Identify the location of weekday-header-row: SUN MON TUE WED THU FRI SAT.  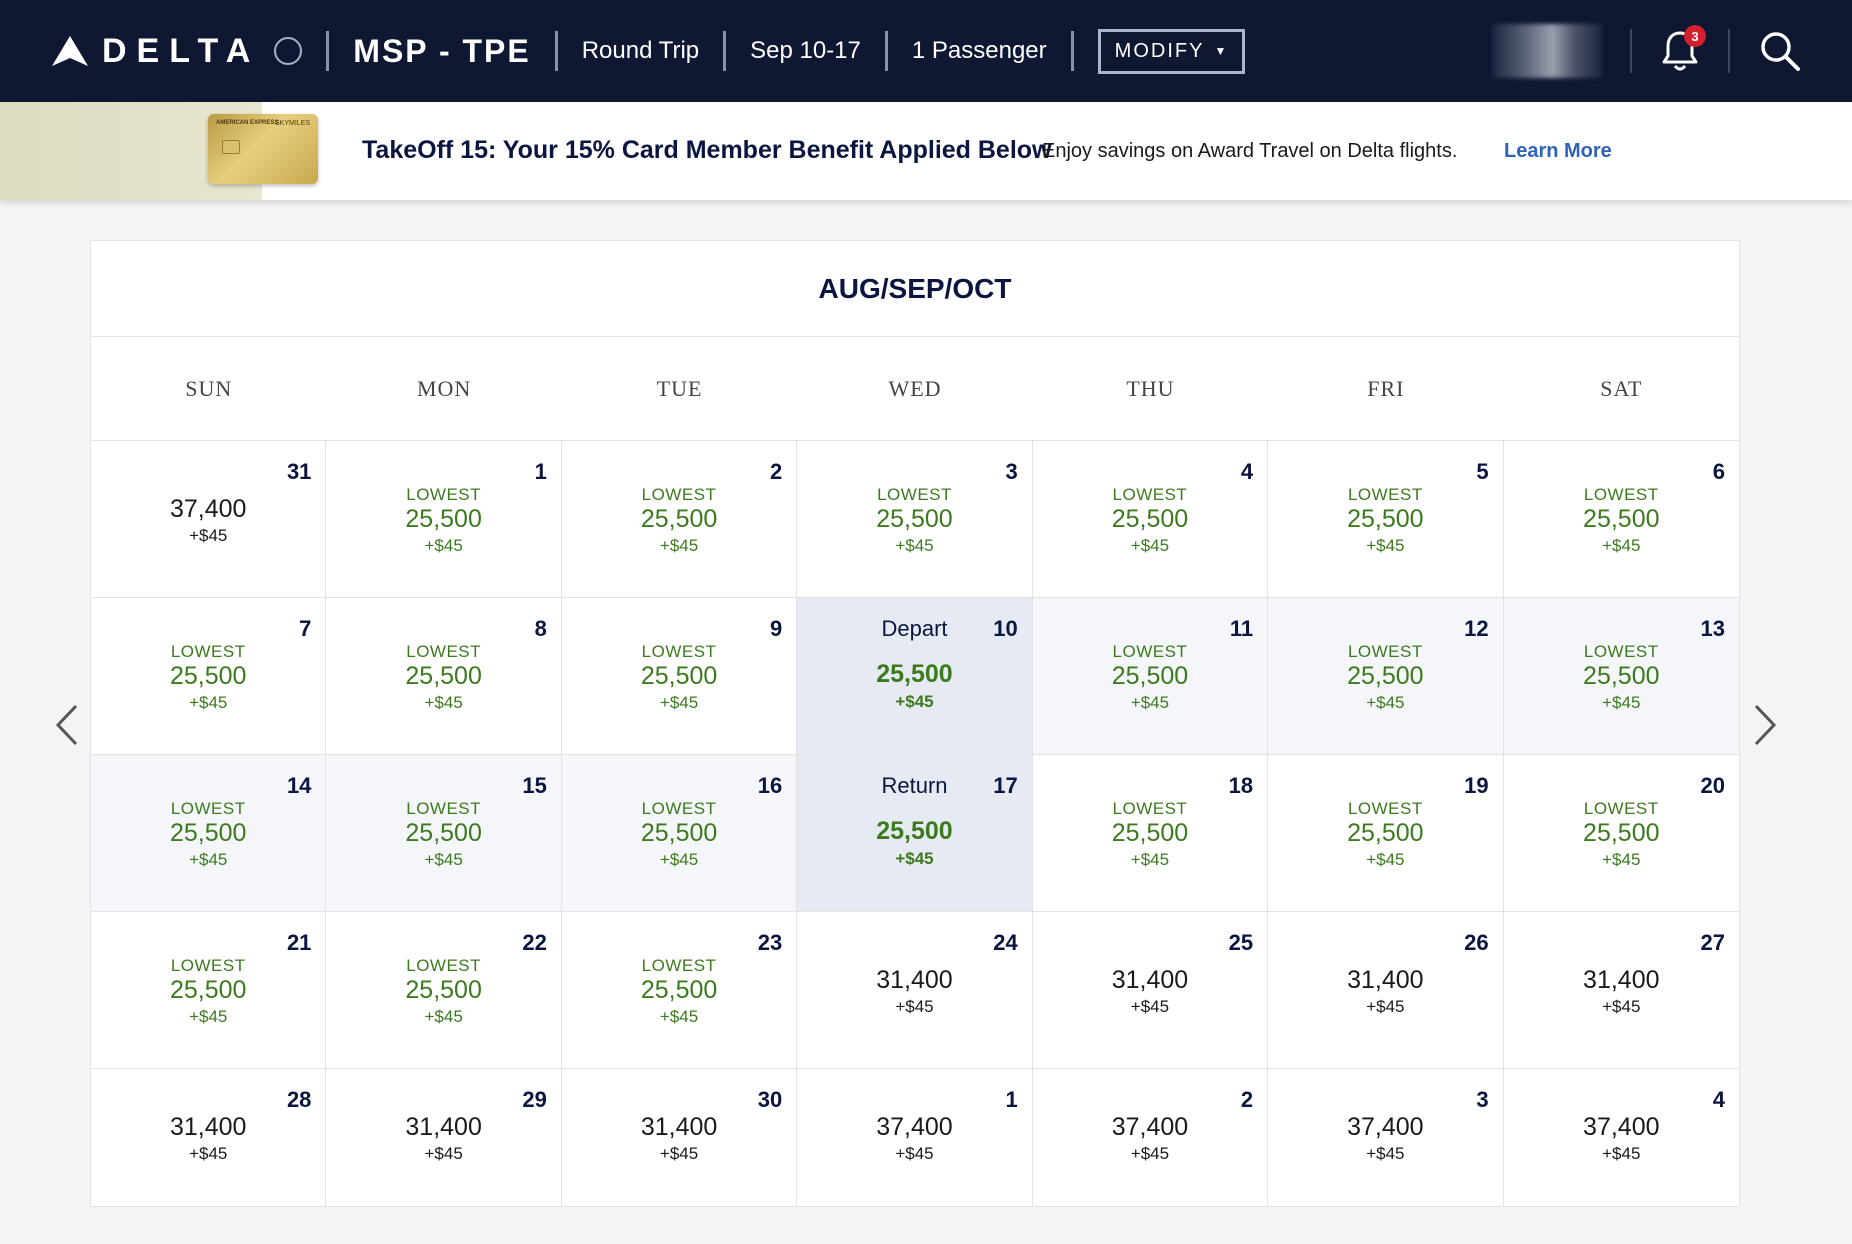
(915, 389).